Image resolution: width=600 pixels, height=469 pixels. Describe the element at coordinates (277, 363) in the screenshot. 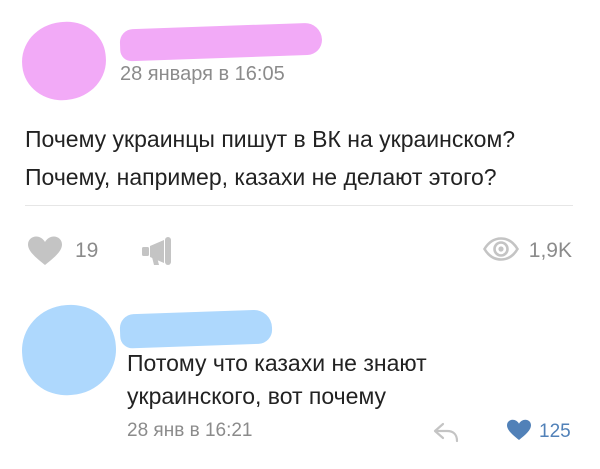

I see `comment-text-line: Потому что казахи не знают` at that location.